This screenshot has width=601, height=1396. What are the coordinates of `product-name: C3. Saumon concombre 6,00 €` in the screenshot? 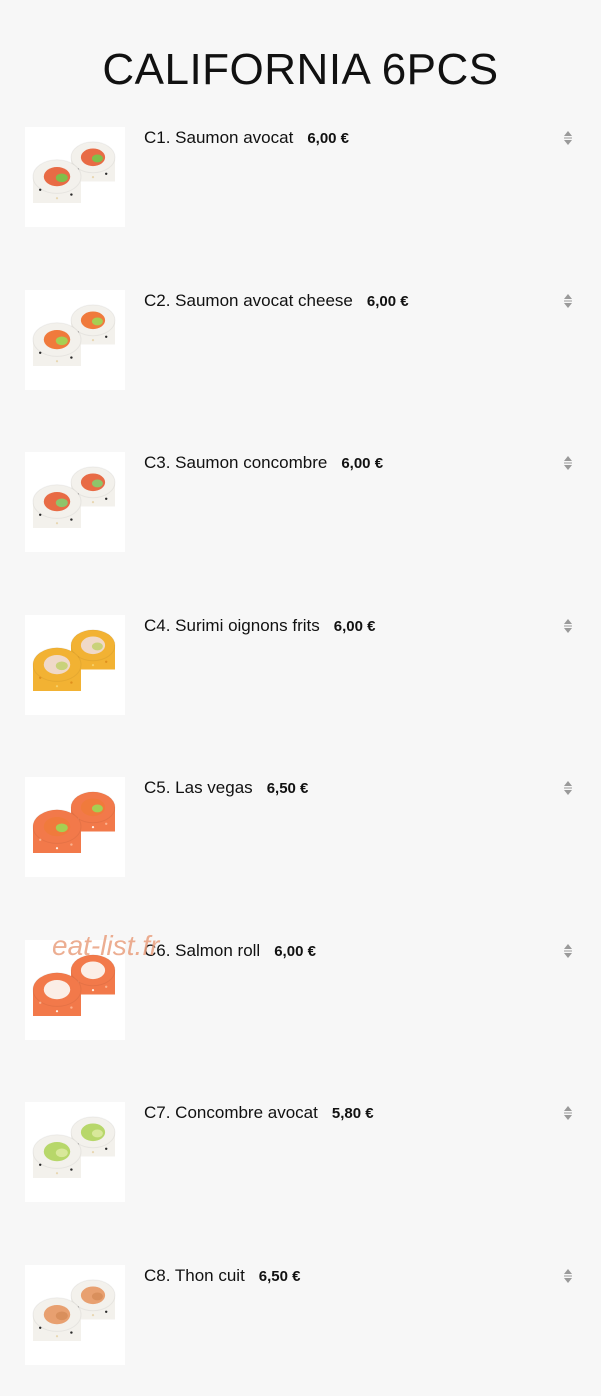 It's located at (263, 463).